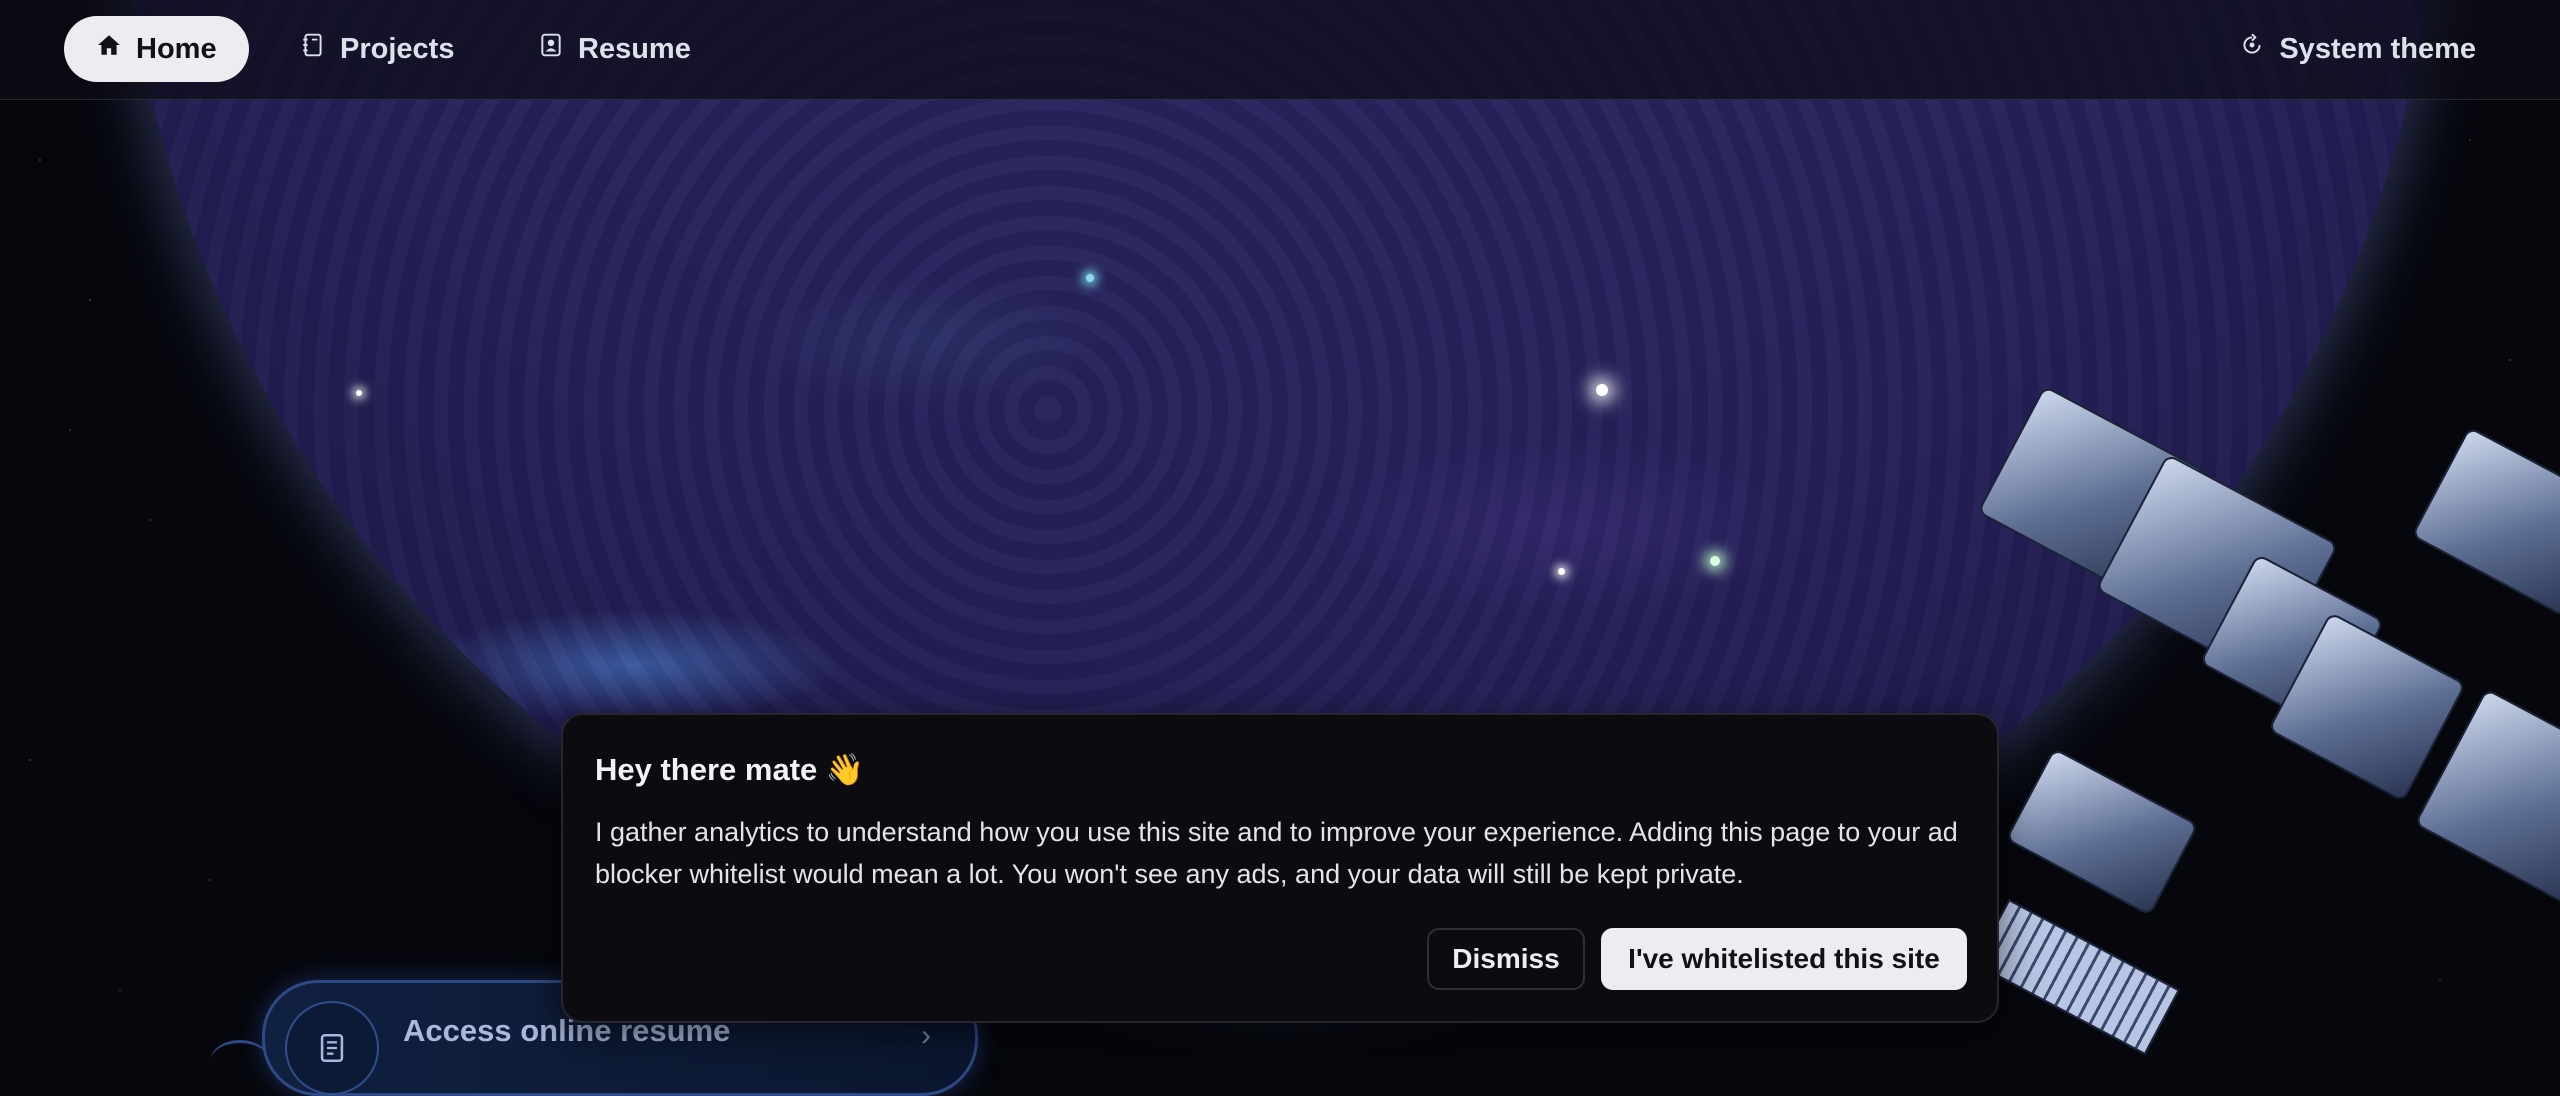  I want to click on nav-projects-label: Projects, so click(397, 48).